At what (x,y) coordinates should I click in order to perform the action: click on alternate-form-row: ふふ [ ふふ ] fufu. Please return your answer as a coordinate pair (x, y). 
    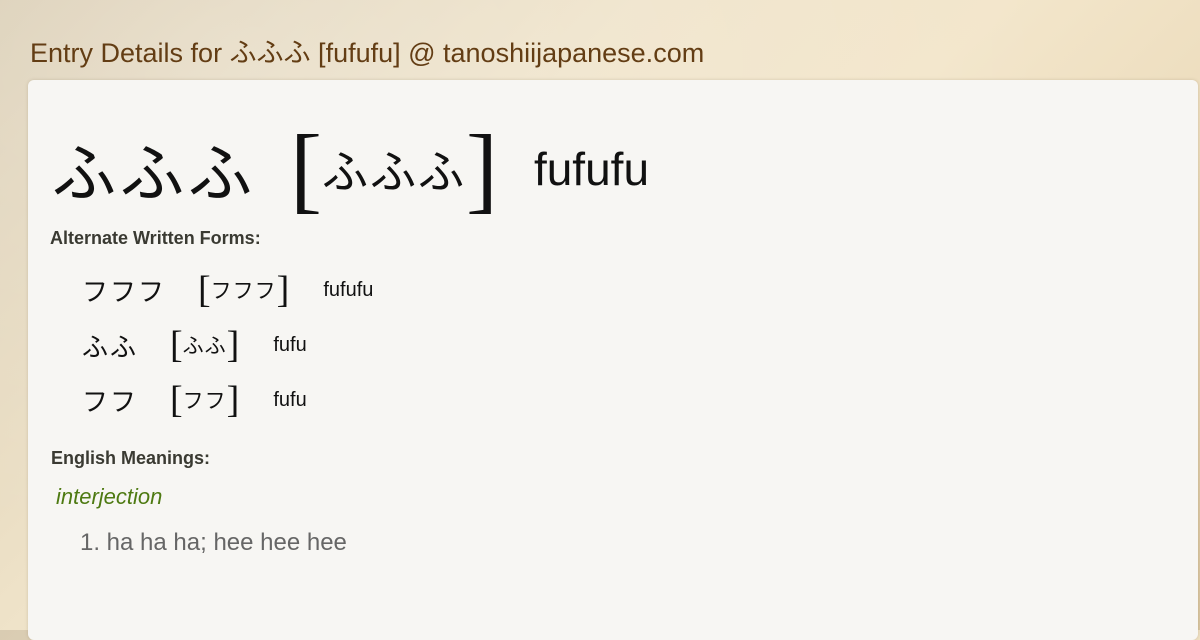
    Looking at the image, I should click on (194, 345).